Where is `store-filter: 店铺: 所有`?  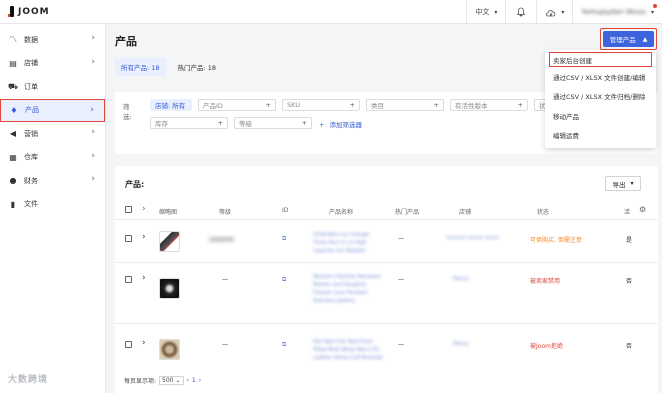 store-filter: 店铺: 所有 is located at coordinates (171, 105).